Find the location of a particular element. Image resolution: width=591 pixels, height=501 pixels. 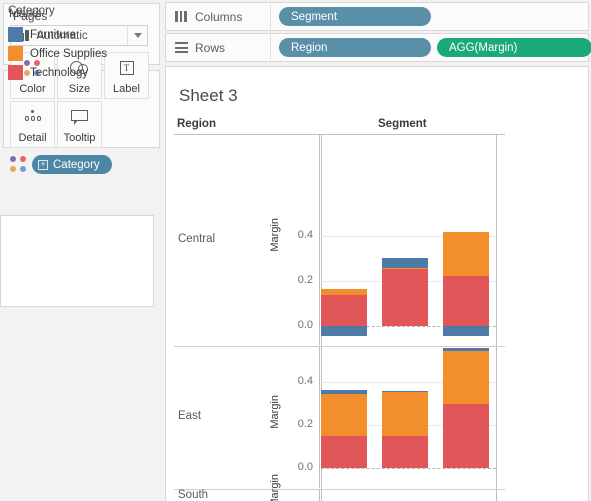

legend-item-label: Furniture is located at coordinates (53, 34).